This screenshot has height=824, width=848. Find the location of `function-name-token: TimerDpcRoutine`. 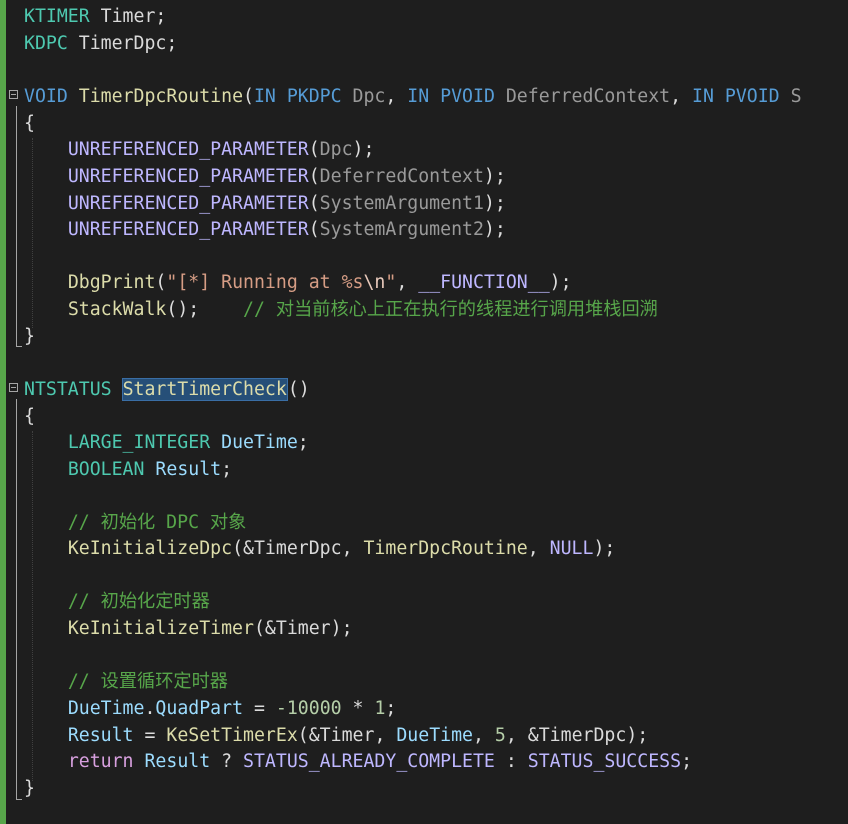

function-name-token: TimerDpcRoutine is located at coordinates (161, 96).